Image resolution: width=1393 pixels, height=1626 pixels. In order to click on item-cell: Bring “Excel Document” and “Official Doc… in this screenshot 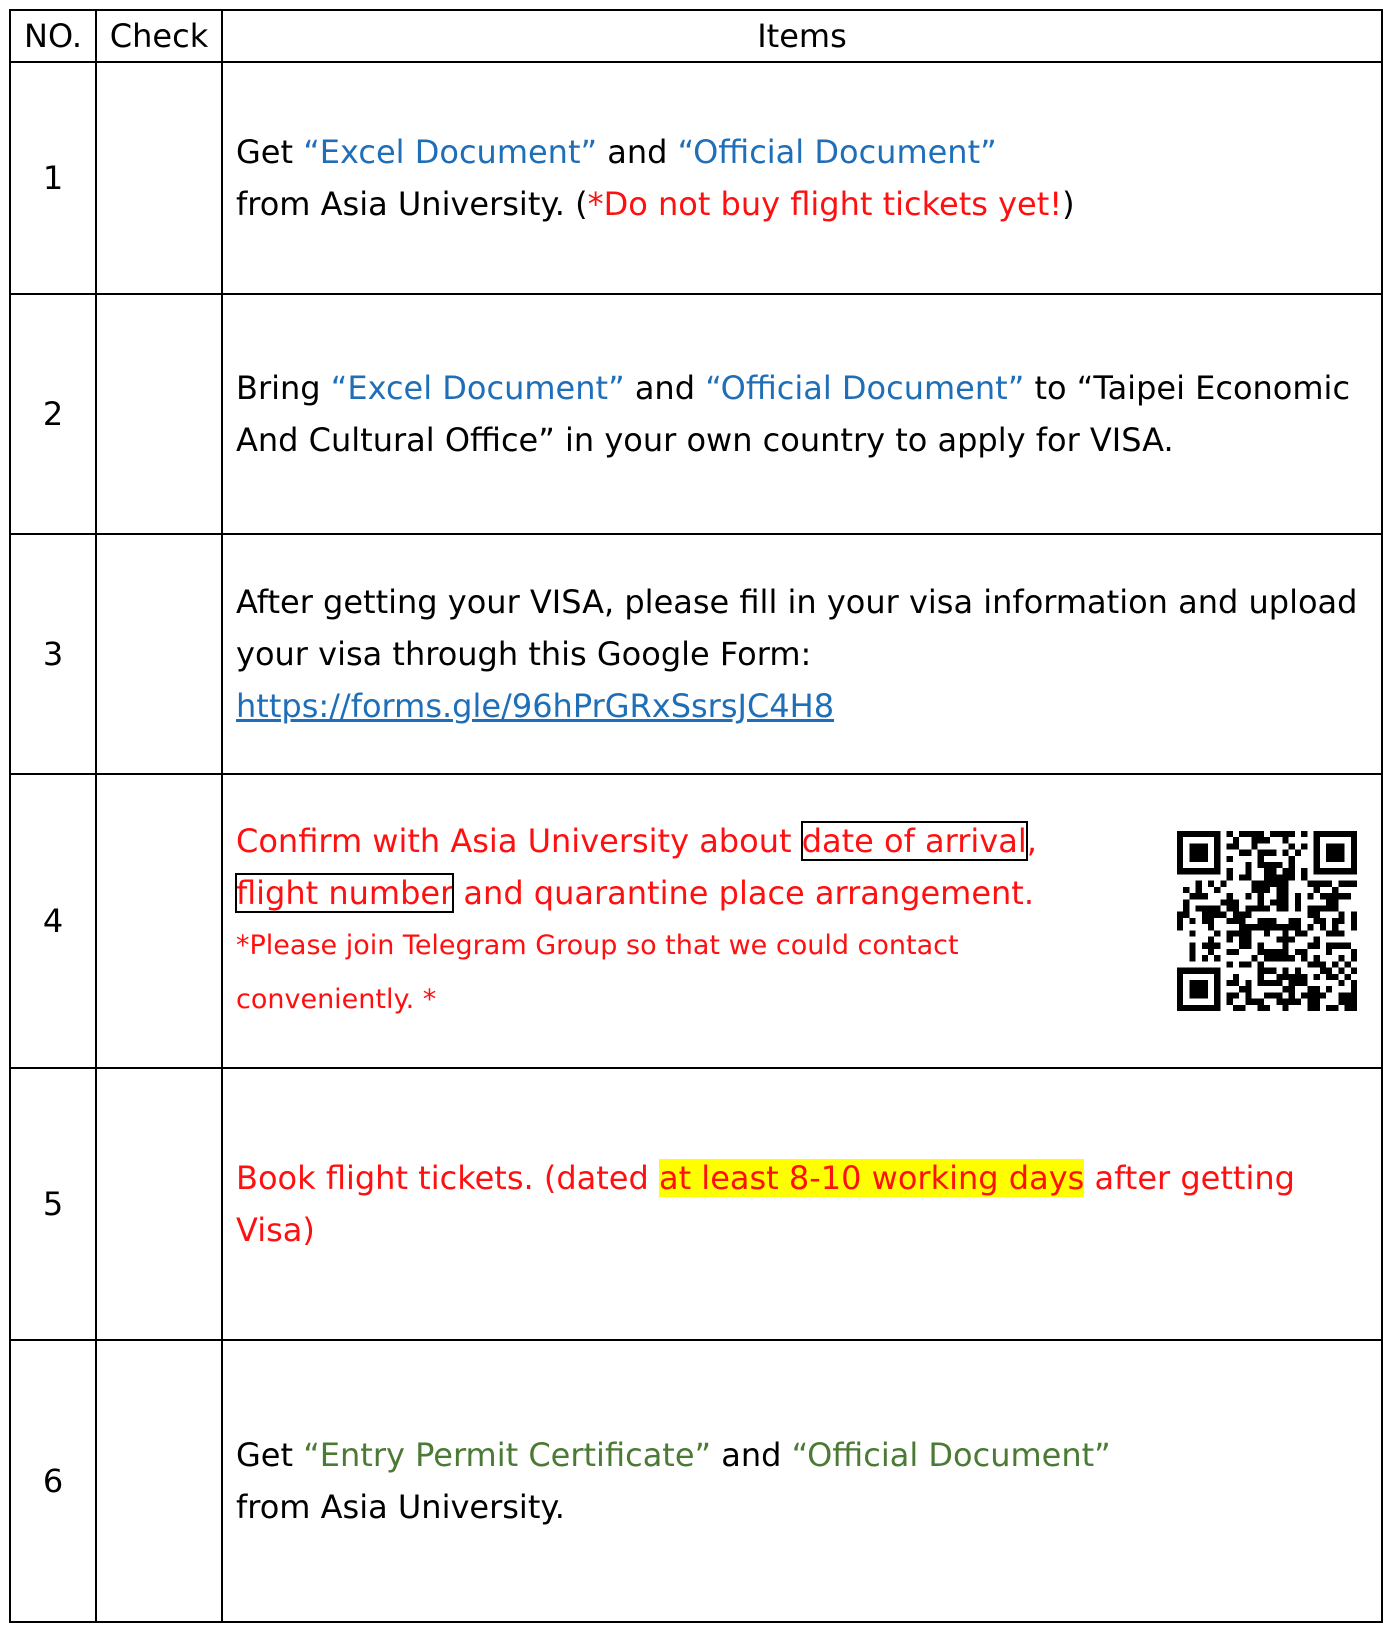, I will do `click(802, 414)`.